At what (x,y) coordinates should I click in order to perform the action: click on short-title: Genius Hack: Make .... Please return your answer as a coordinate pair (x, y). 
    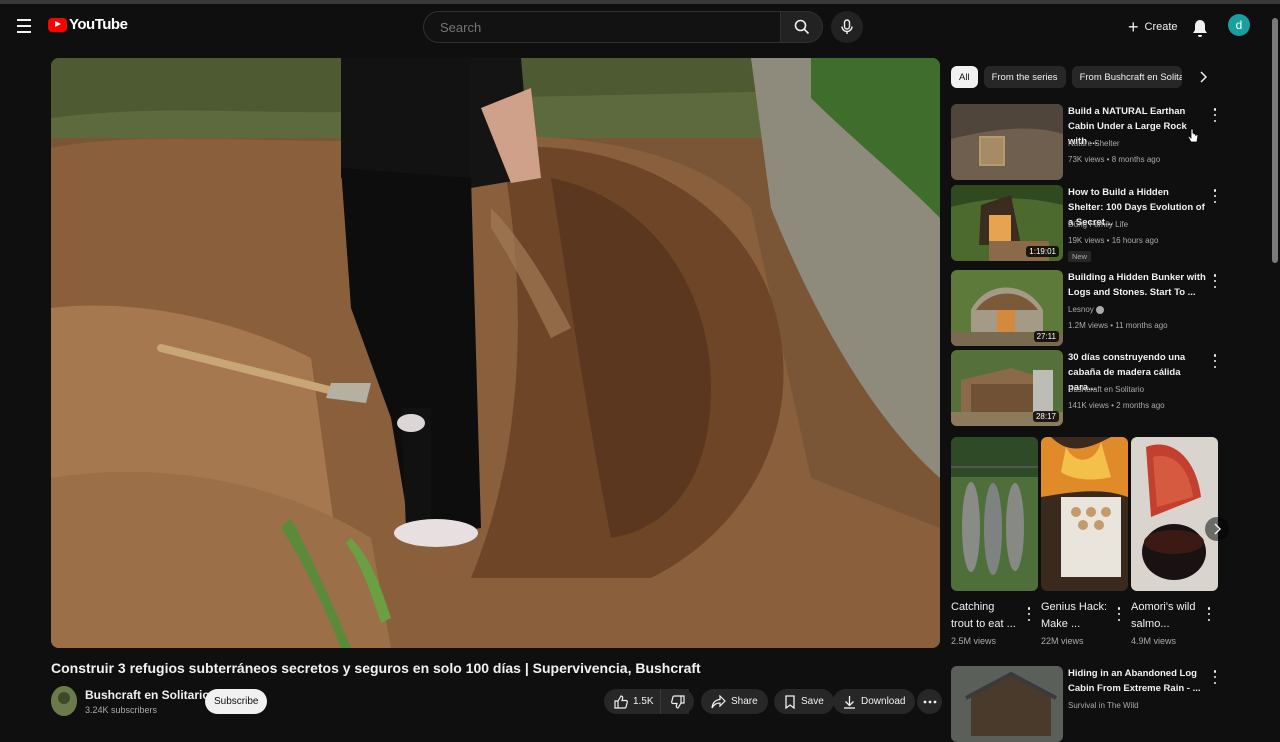
    Looking at the image, I should click on (1075, 616).